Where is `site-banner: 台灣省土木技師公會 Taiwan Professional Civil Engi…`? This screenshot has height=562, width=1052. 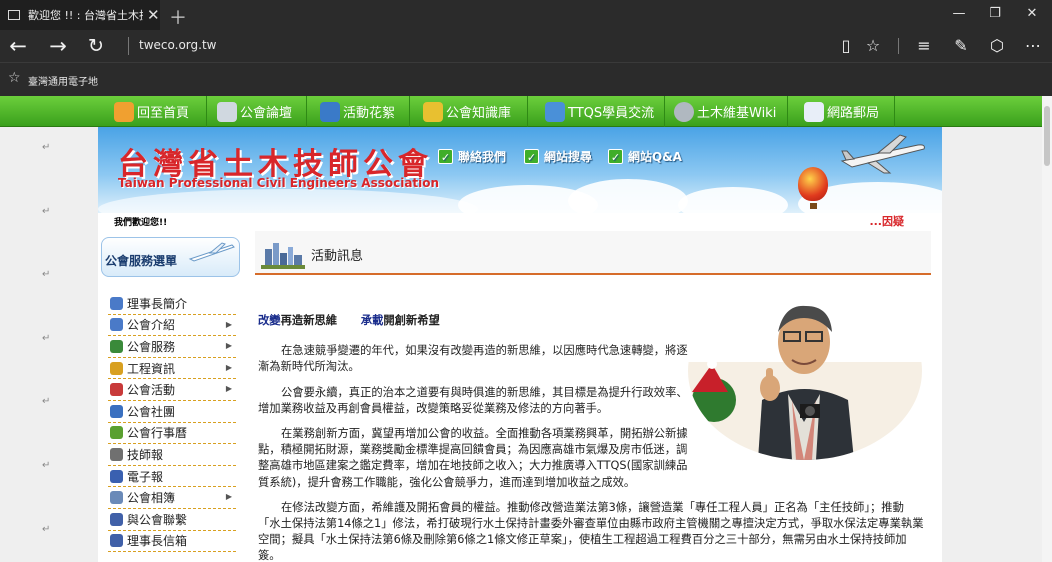 site-banner: 台灣省土木技師公會 Taiwan Professional Civil Engi… is located at coordinates (520, 170).